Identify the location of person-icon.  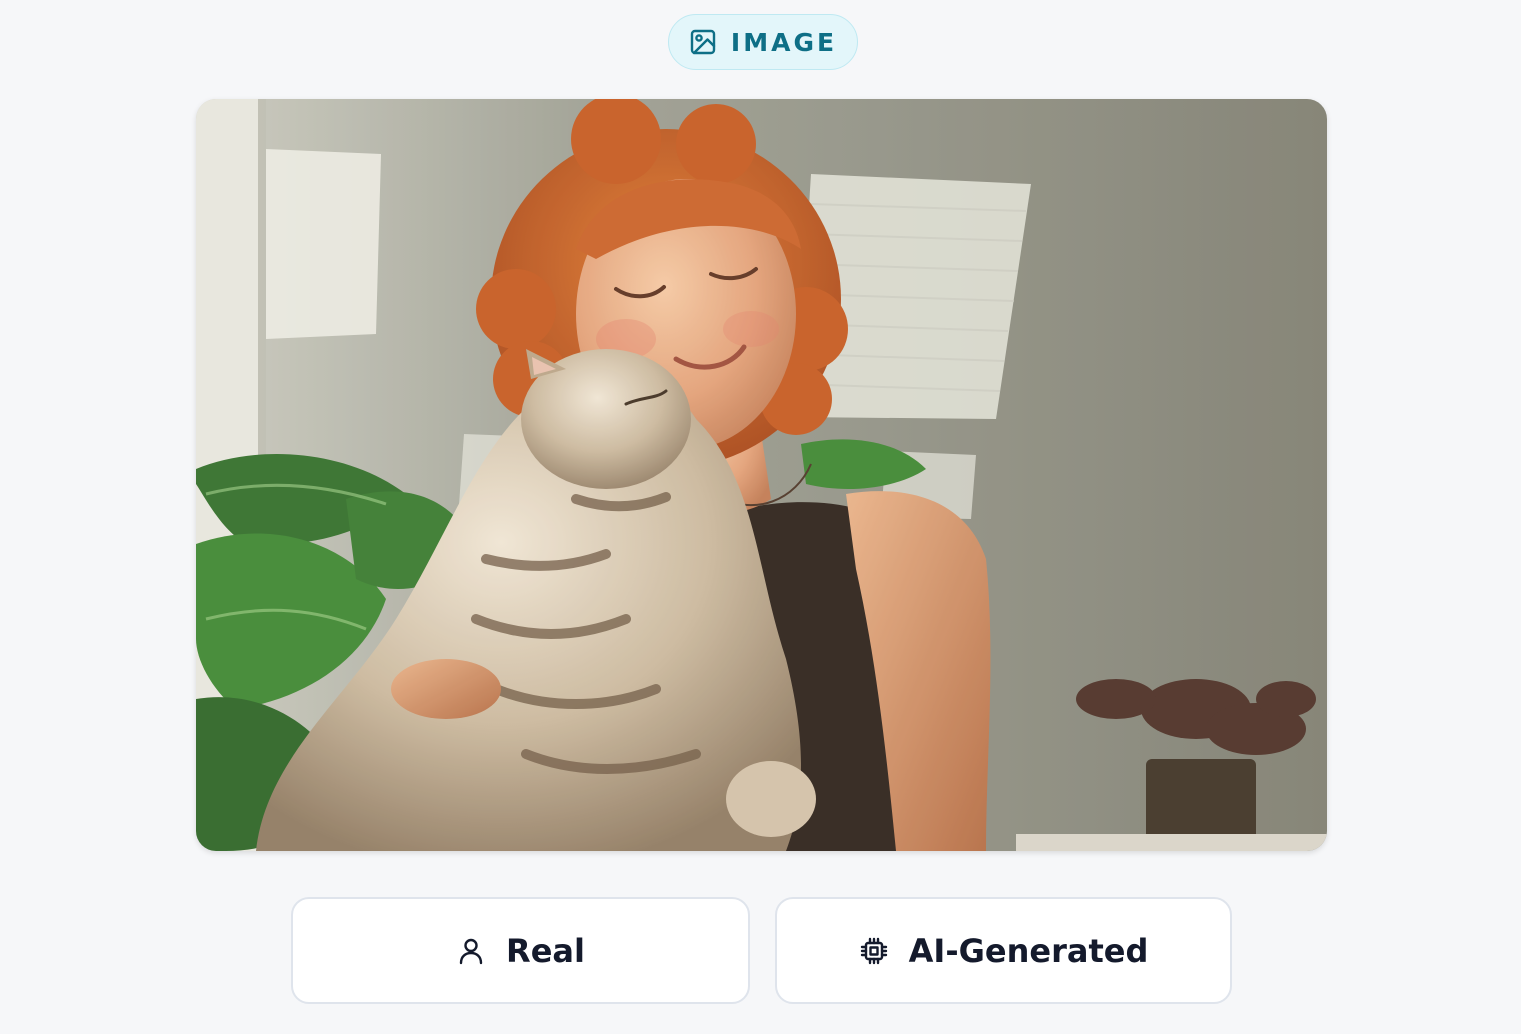
(471, 951).